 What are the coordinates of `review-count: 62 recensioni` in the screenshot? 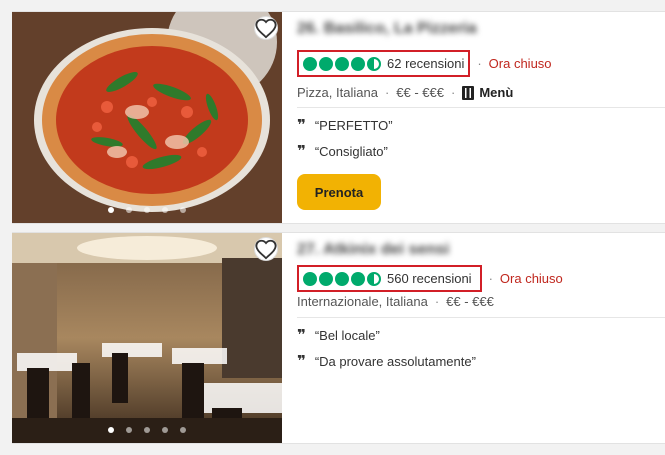 It's located at (425, 63).